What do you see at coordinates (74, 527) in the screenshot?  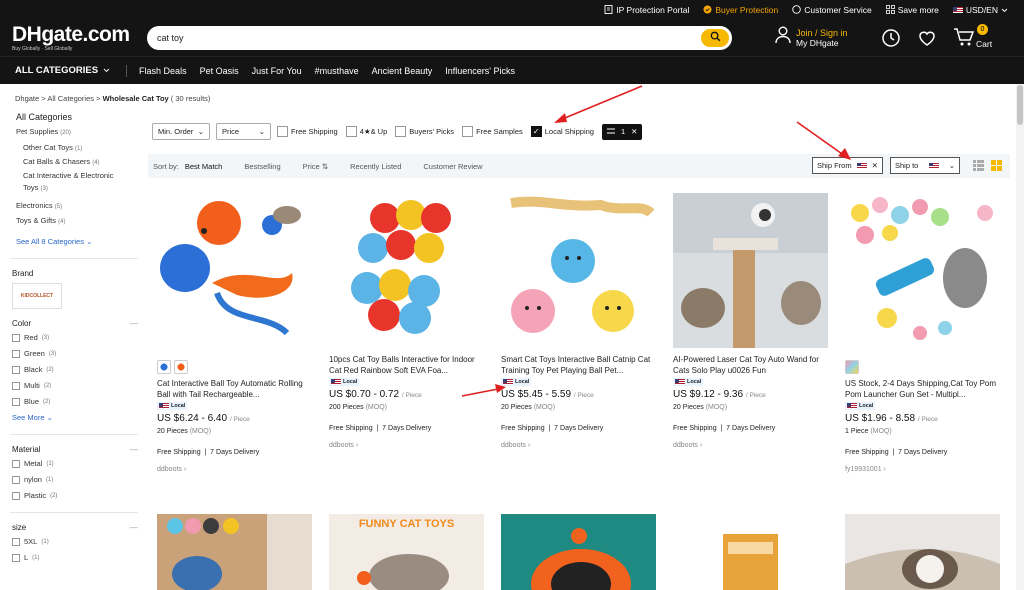 I see `size-heading: size —` at bounding box center [74, 527].